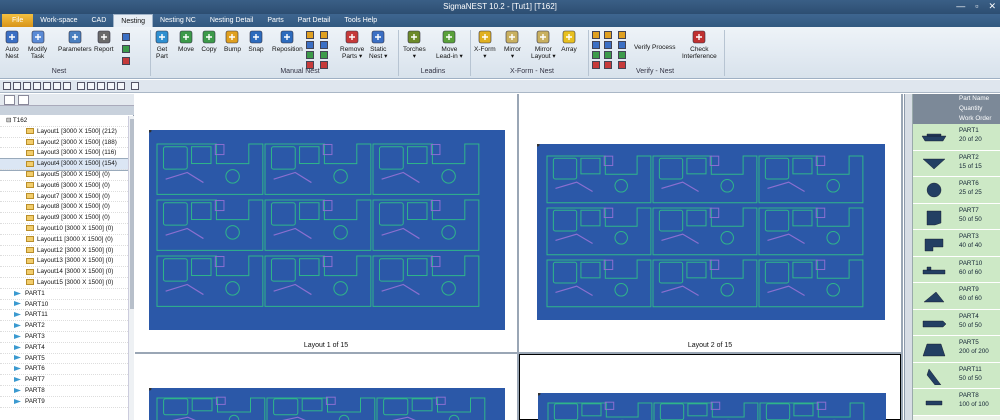  What do you see at coordinates (64, 359) in the screenshot?
I see `tree-part-item: PART5` at bounding box center [64, 359].